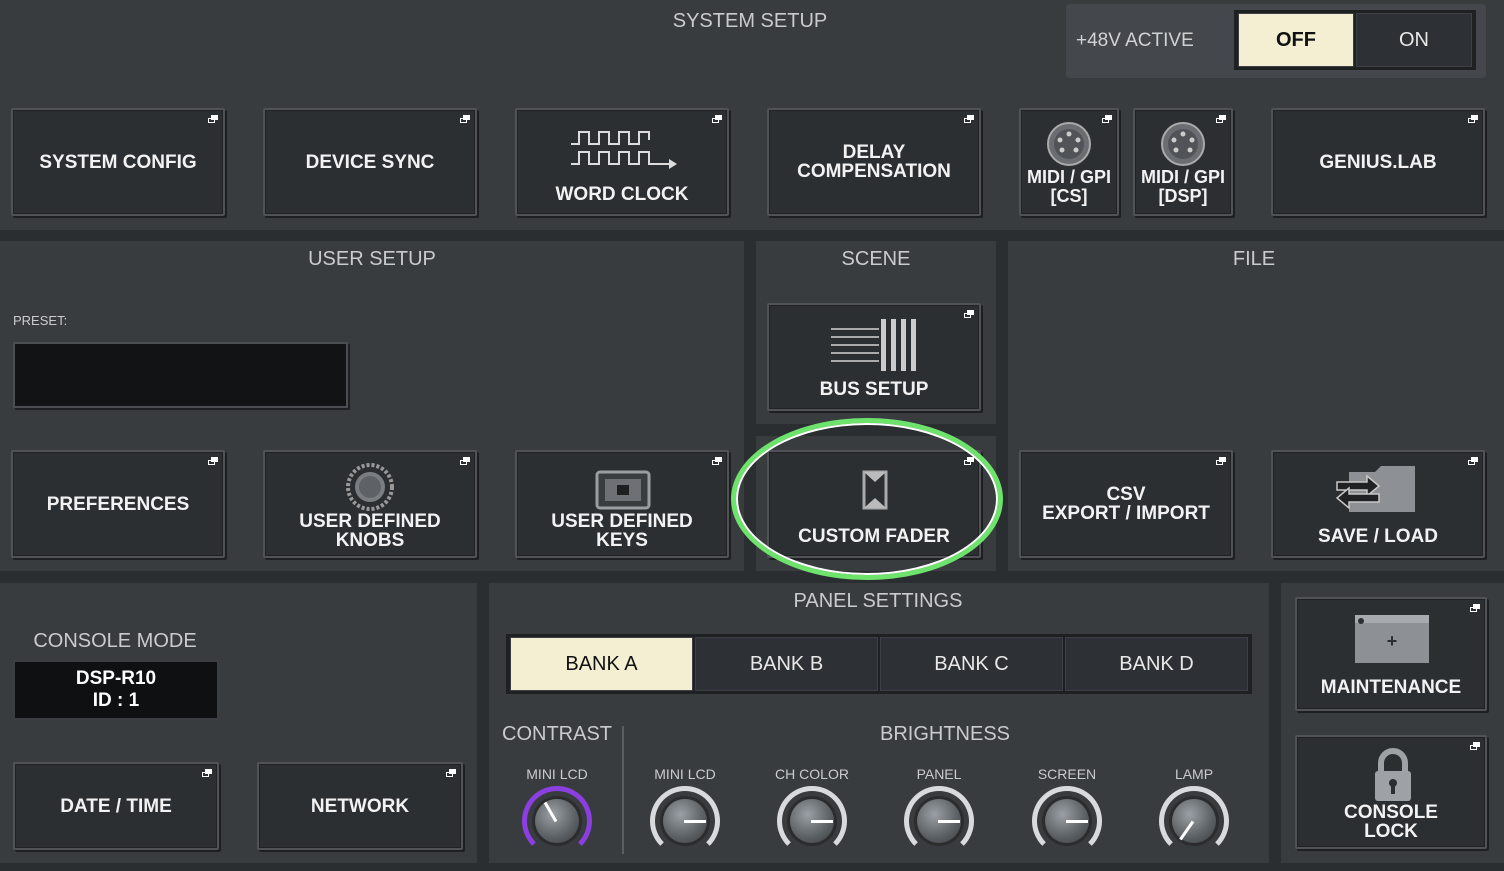 Image resolution: width=1504 pixels, height=871 pixels. Describe the element at coordinates (1414, 40) in the screenshot. I see `phantom-on-button: ON` at that location.